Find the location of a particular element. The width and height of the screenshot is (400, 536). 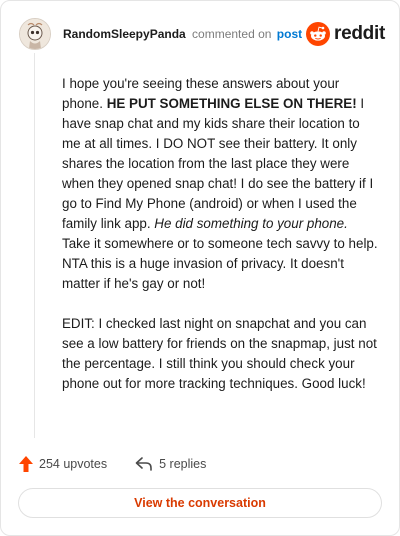

brand-wordmark: reddit is located at coordinates (359, 33).